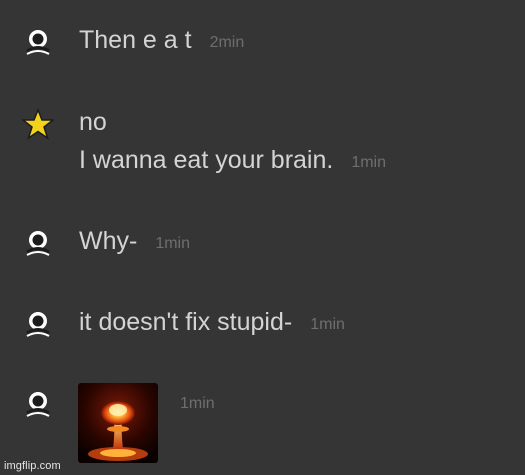  What do you see at coordinates (38, 124) in the screenshot?
I see `star-icon` at bounding box center [38, 124].